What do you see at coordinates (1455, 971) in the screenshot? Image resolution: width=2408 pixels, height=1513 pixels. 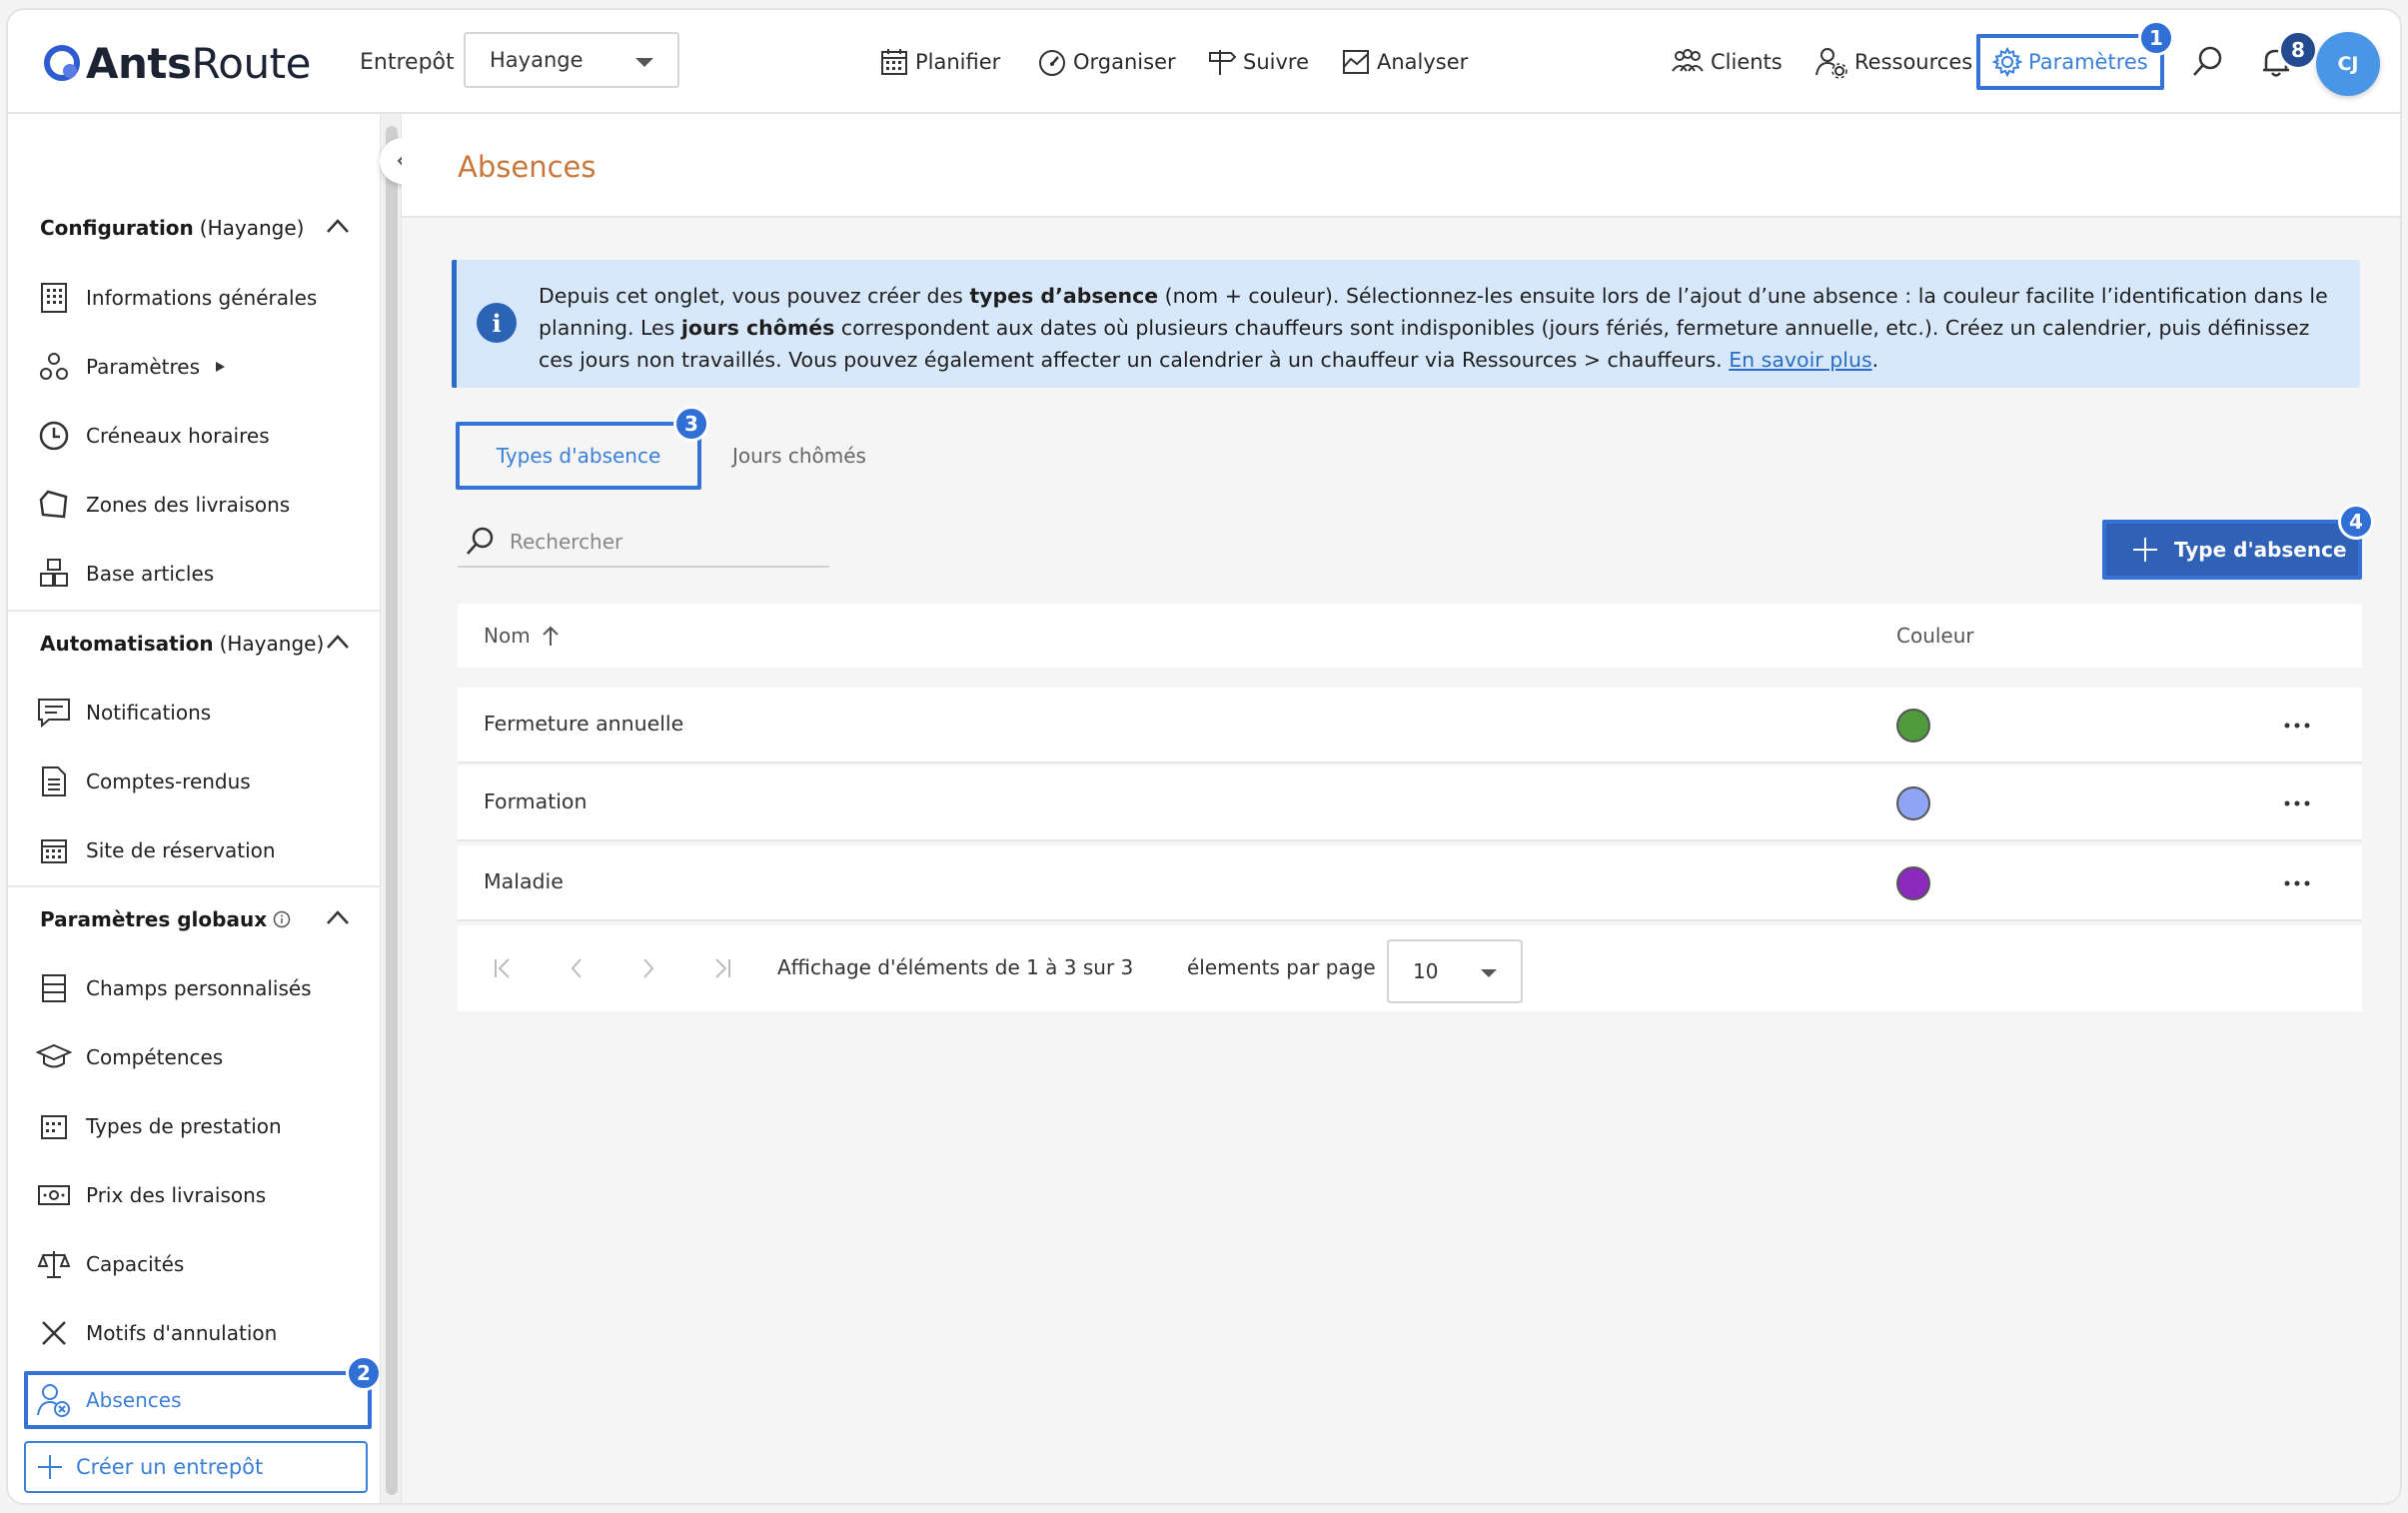 I see `per-page-select: 10` at bounding box center [1455, 971].